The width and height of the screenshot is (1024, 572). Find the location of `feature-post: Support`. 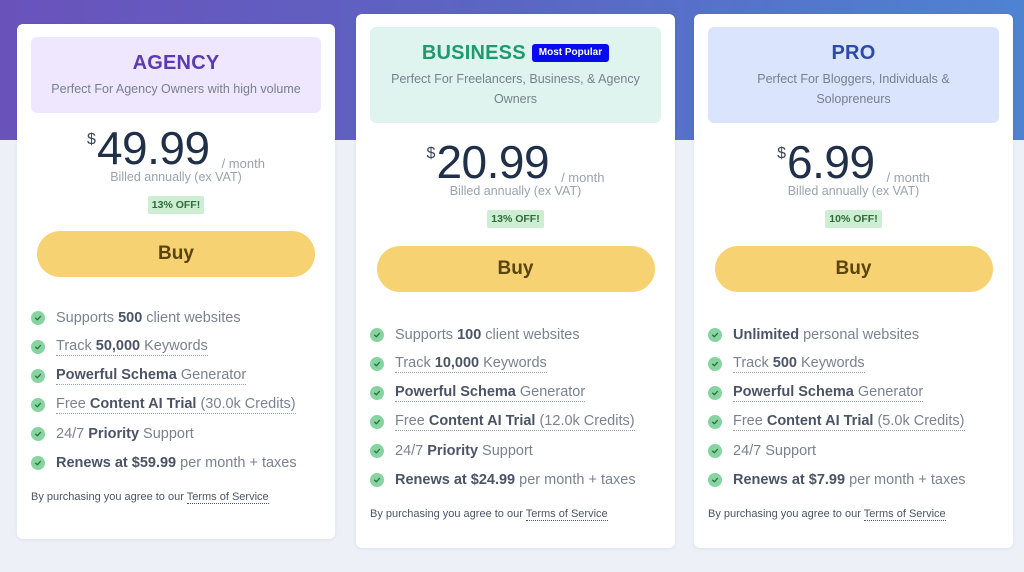

feature-post: Support is located at coordinates (166, 433).